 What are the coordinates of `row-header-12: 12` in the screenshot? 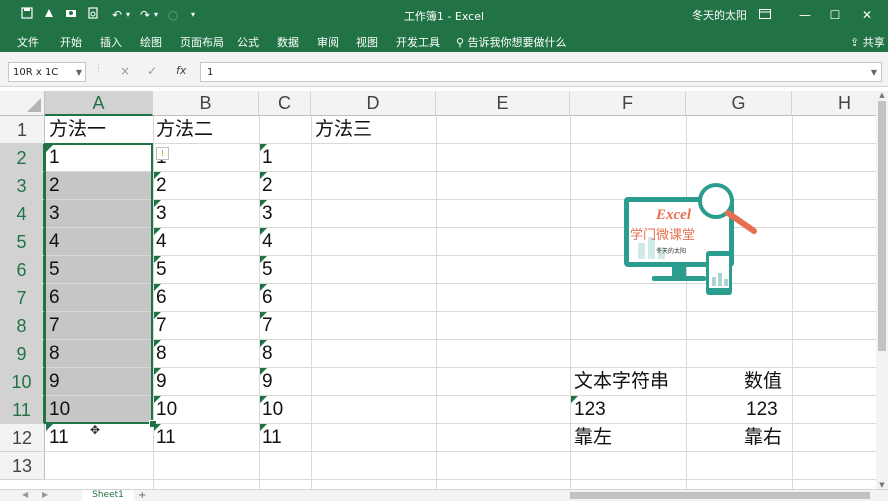 It's located at (22, 438).